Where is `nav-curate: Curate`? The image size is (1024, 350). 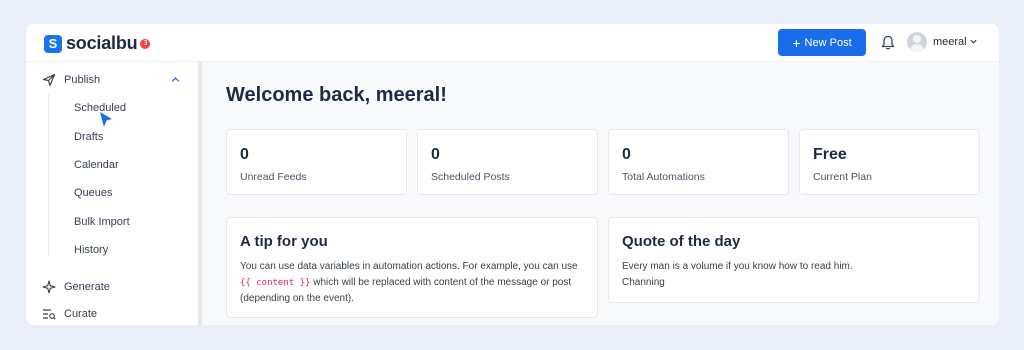 nav-curate: Curate is located at coordinates (69, 314).